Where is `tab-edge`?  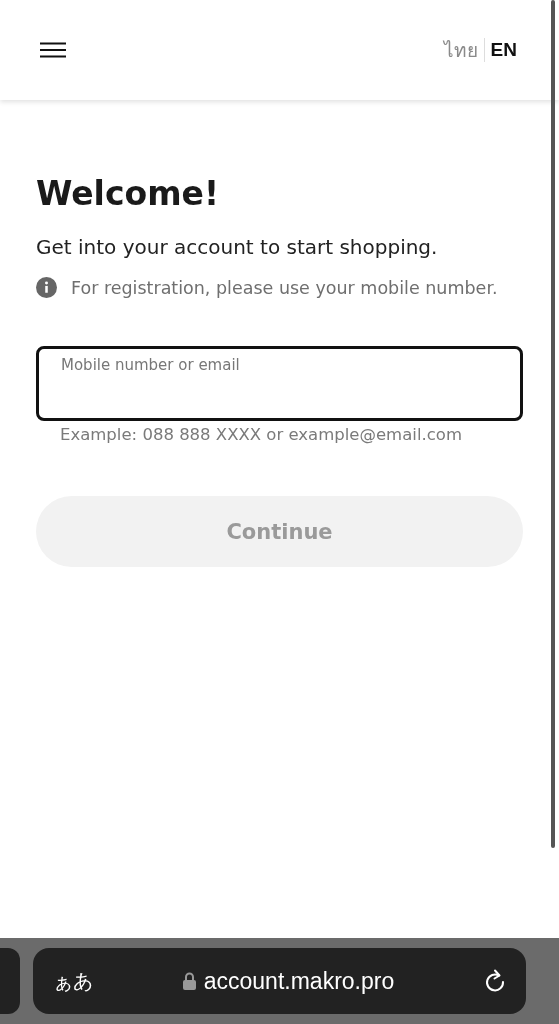
tab-edge is located at coordinates (10, 981).